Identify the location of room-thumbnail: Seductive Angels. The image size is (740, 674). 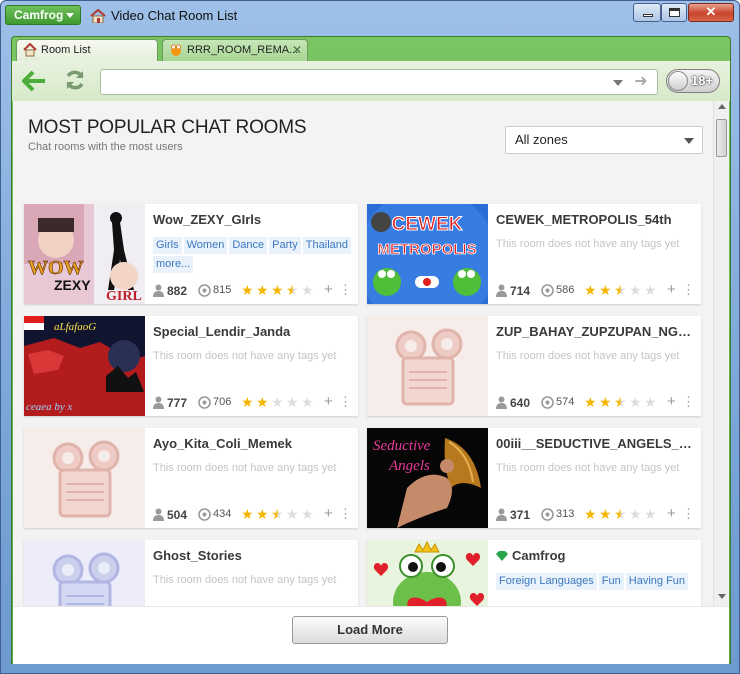
(427, 478).